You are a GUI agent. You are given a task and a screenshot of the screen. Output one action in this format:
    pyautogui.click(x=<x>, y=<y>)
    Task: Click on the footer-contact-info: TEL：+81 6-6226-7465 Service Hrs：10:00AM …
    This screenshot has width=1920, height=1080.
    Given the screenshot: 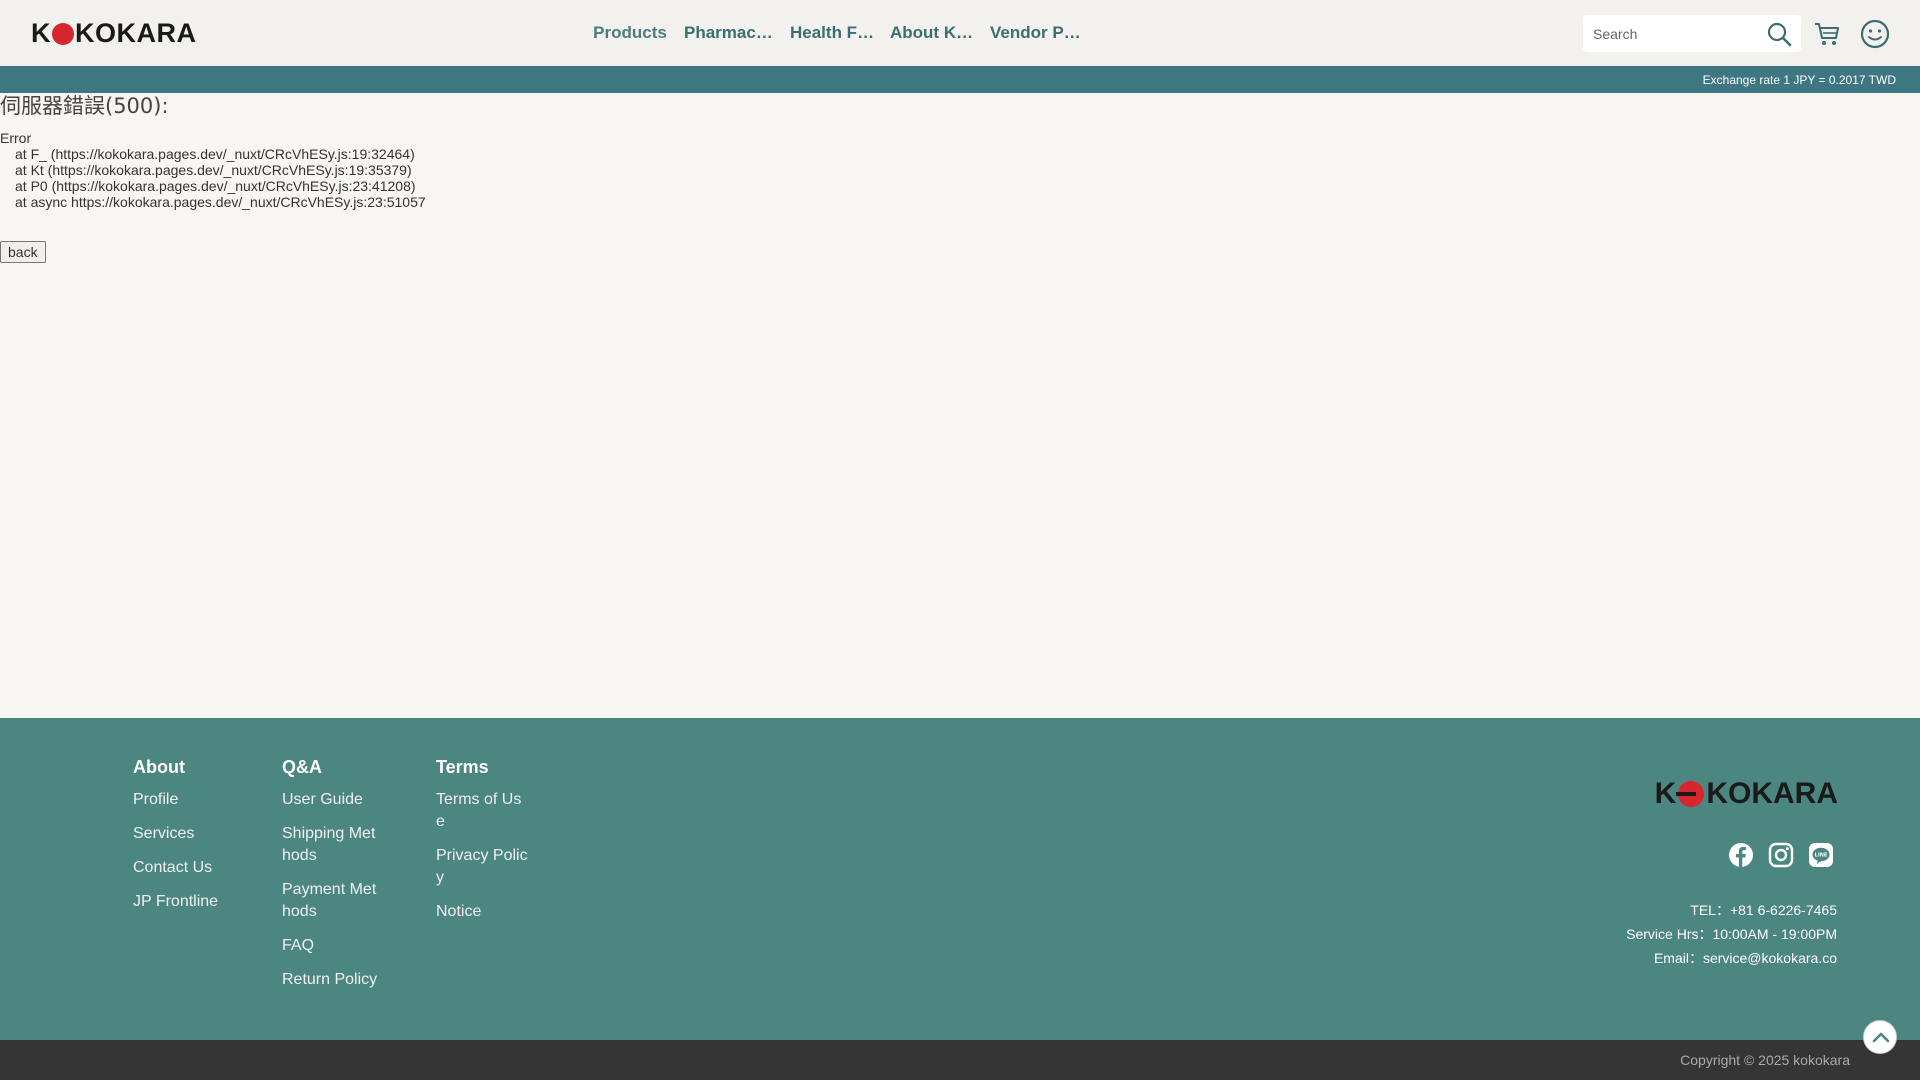 What is the action you would take?
    pyautogui.click(x=1731, y=934)
    